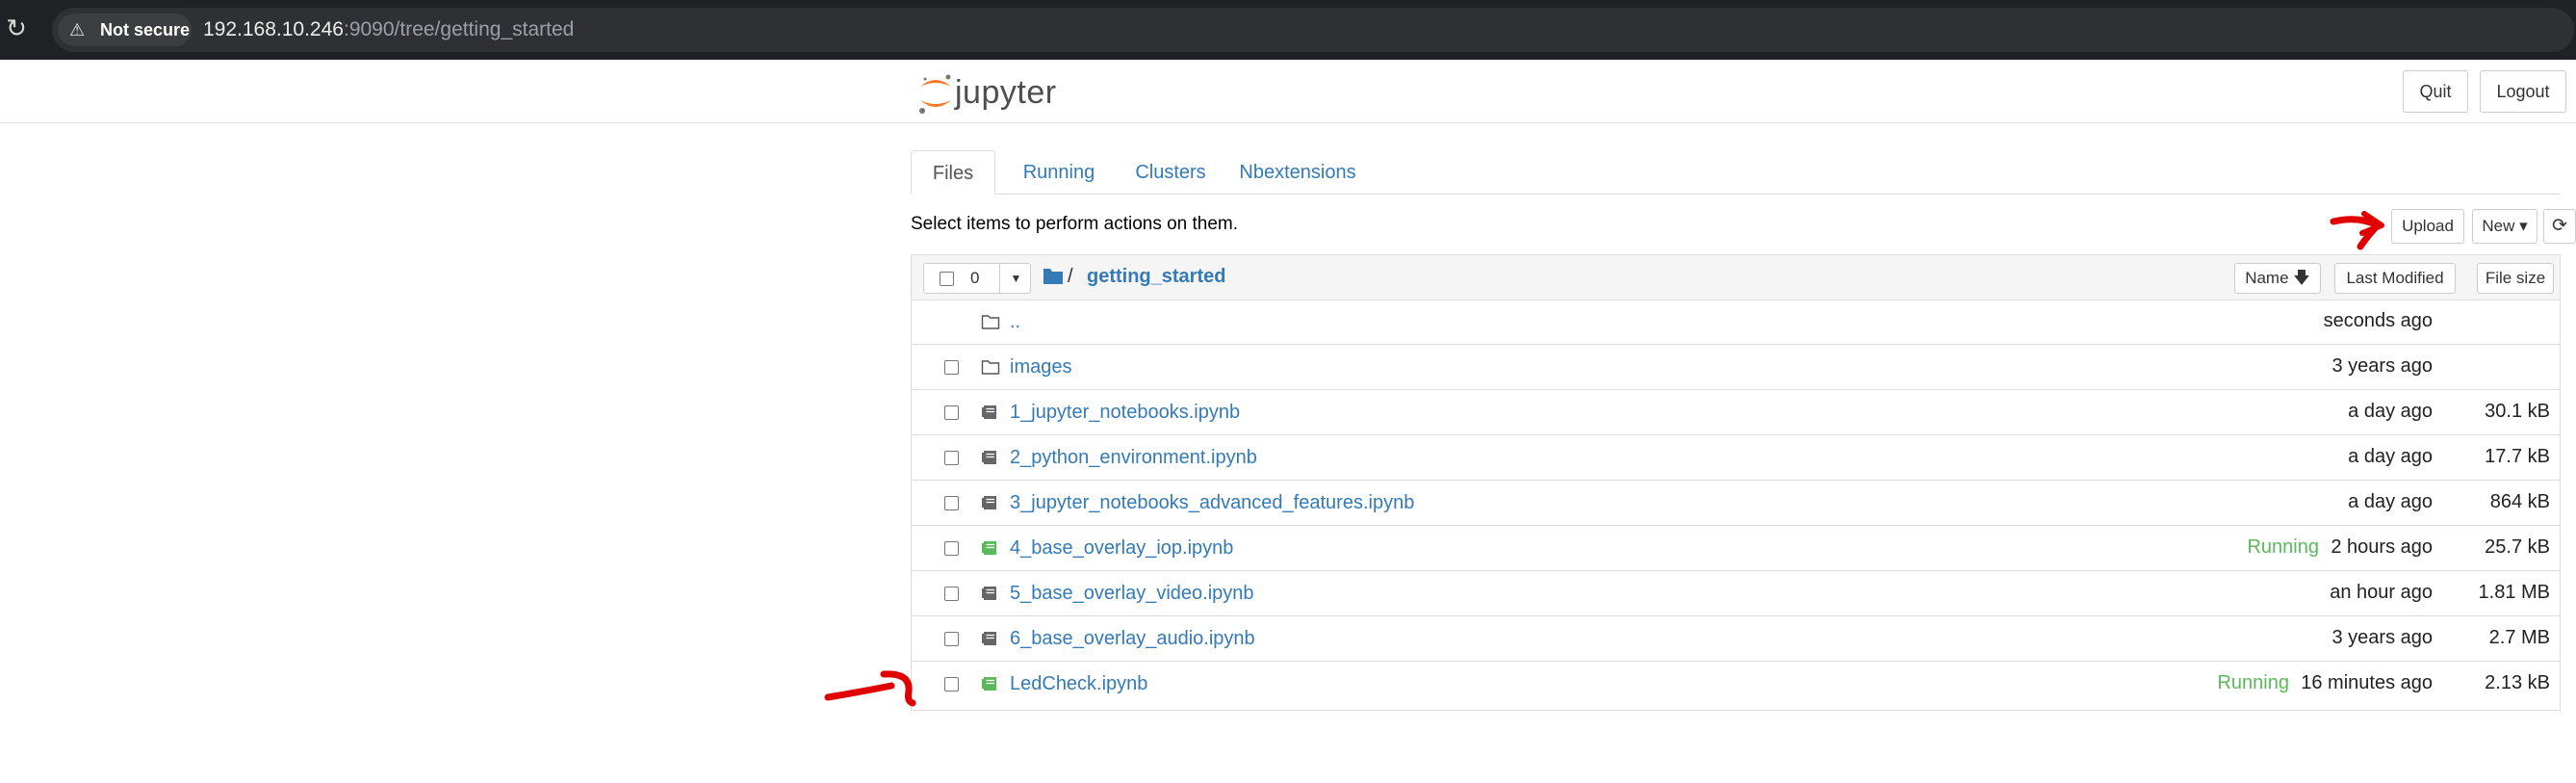 This screenshot has height=783, width=2576. What do you see at coordinates (1156, 276) in the screenshot?
I see `breadcrumb-current-dir: getting_started` at bounding box center [1156, 276].